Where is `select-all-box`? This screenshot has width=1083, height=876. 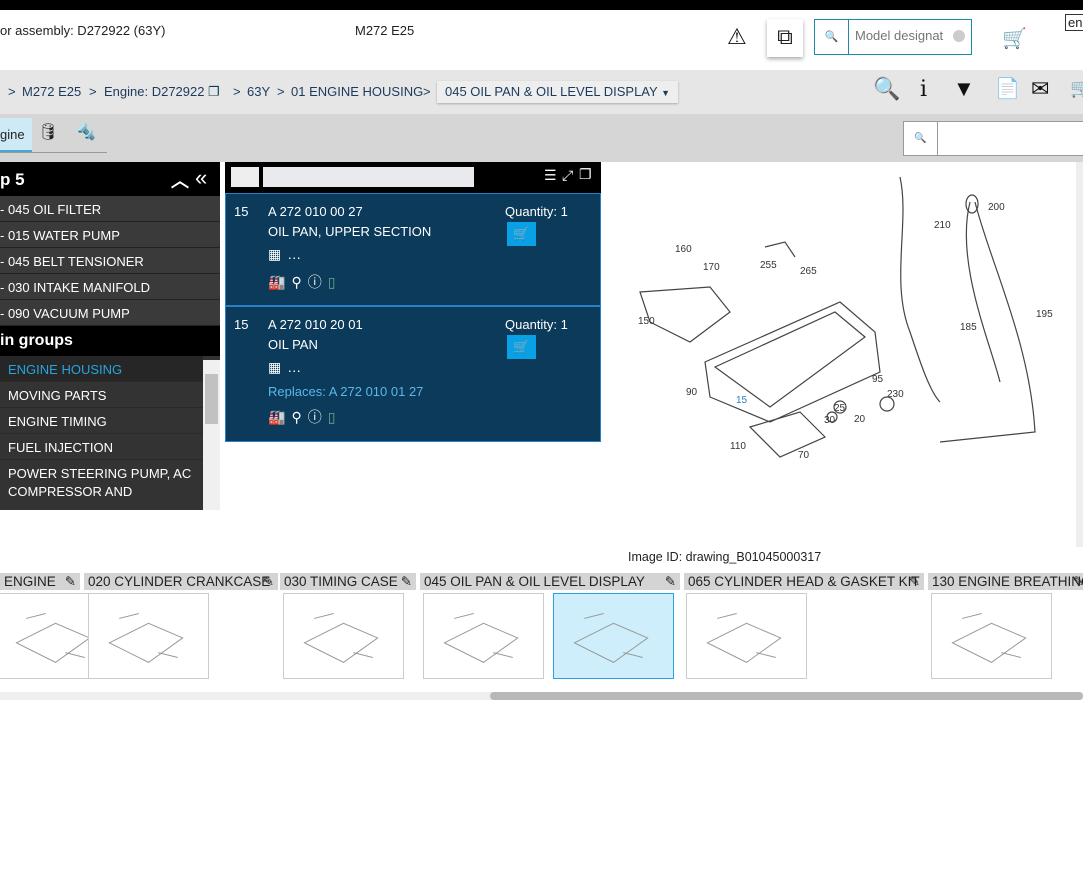
select-all-box is located at coordinates (245, 177).